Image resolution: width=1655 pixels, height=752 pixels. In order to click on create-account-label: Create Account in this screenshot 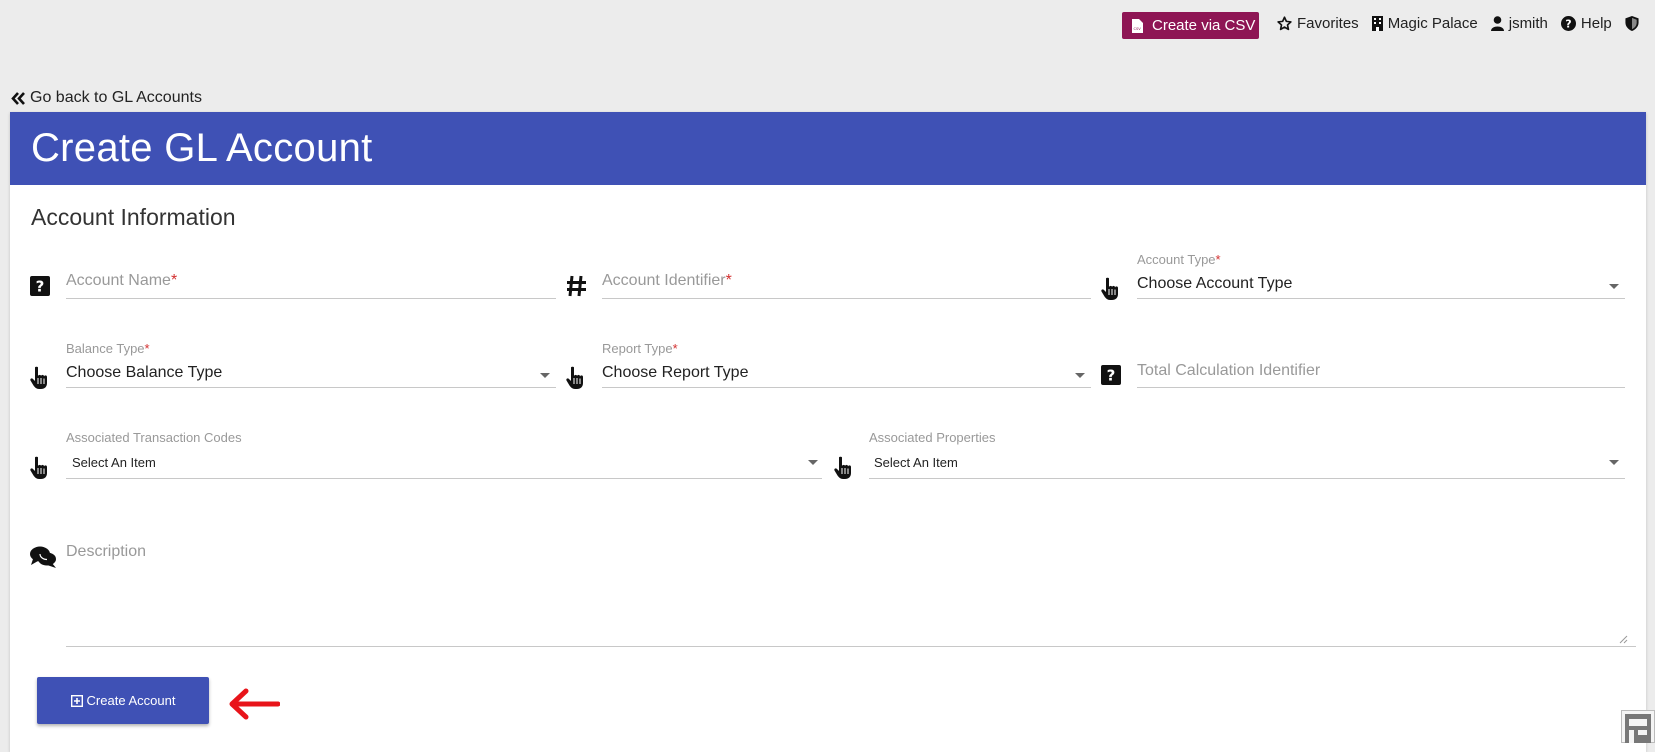, I will do `click(131, 700)`.